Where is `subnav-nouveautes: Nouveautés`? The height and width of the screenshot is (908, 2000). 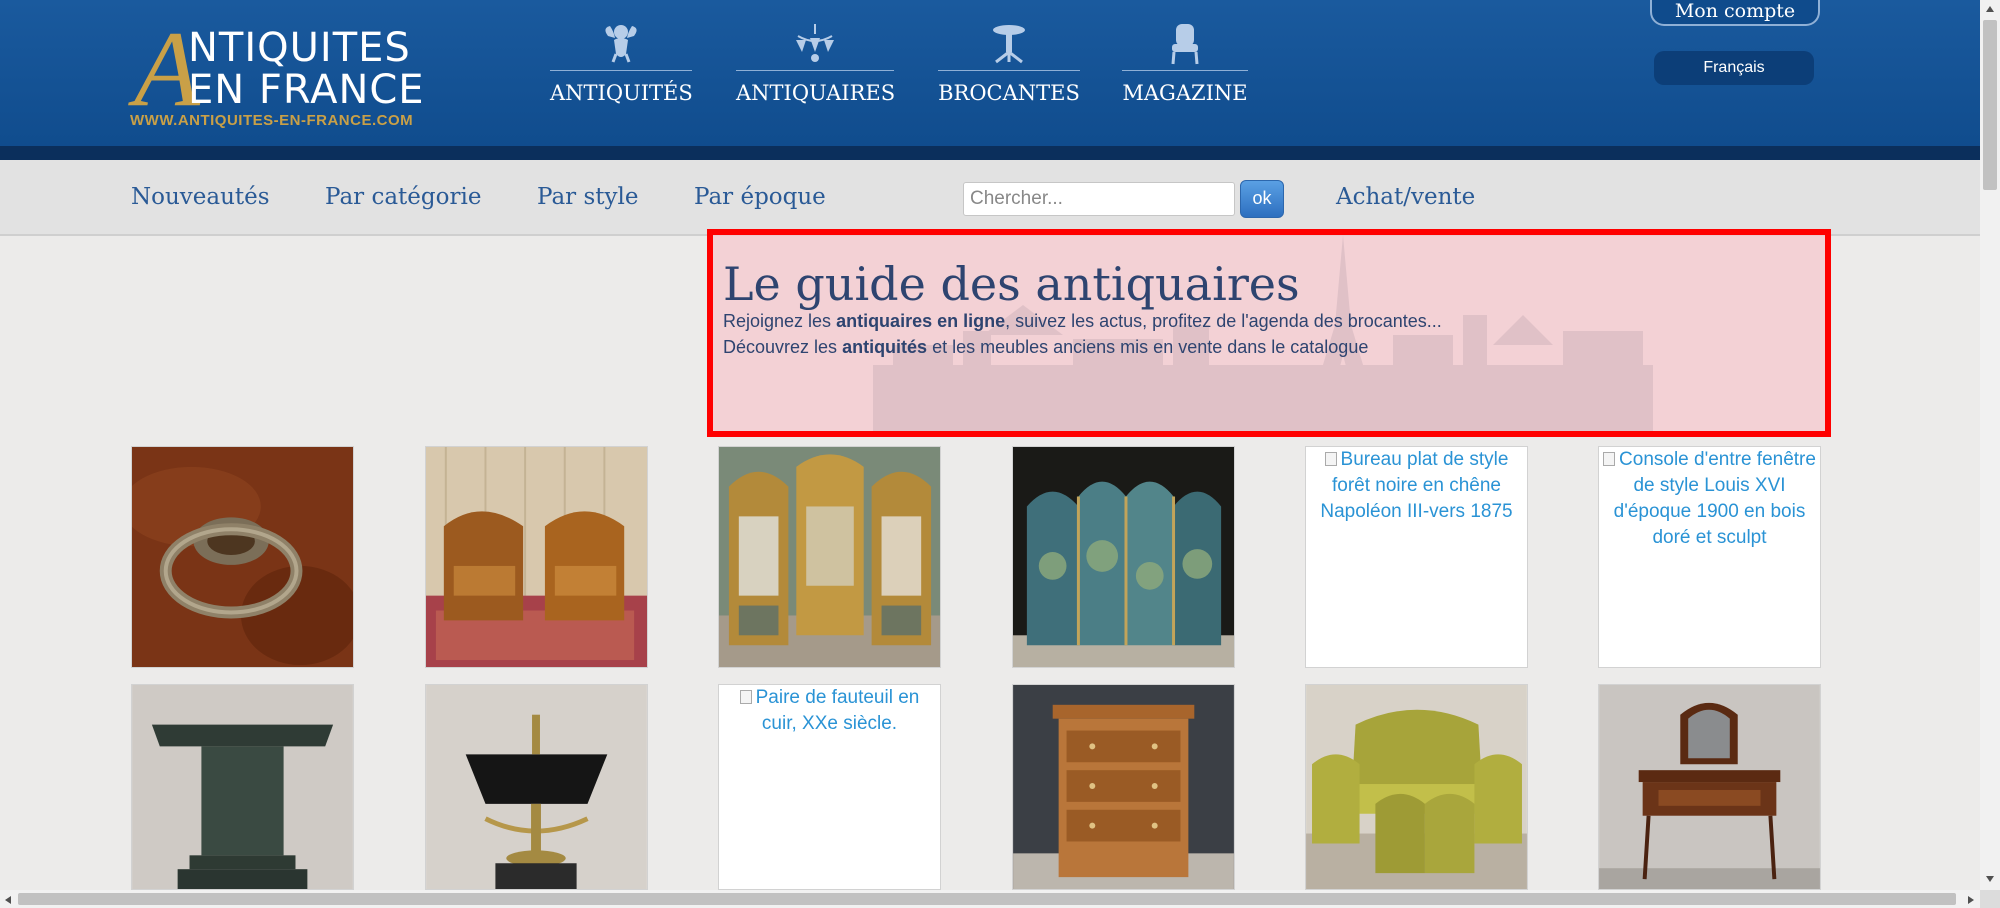 subnav-nouveautes: Nouveautés is located at coordinates (200, 197).